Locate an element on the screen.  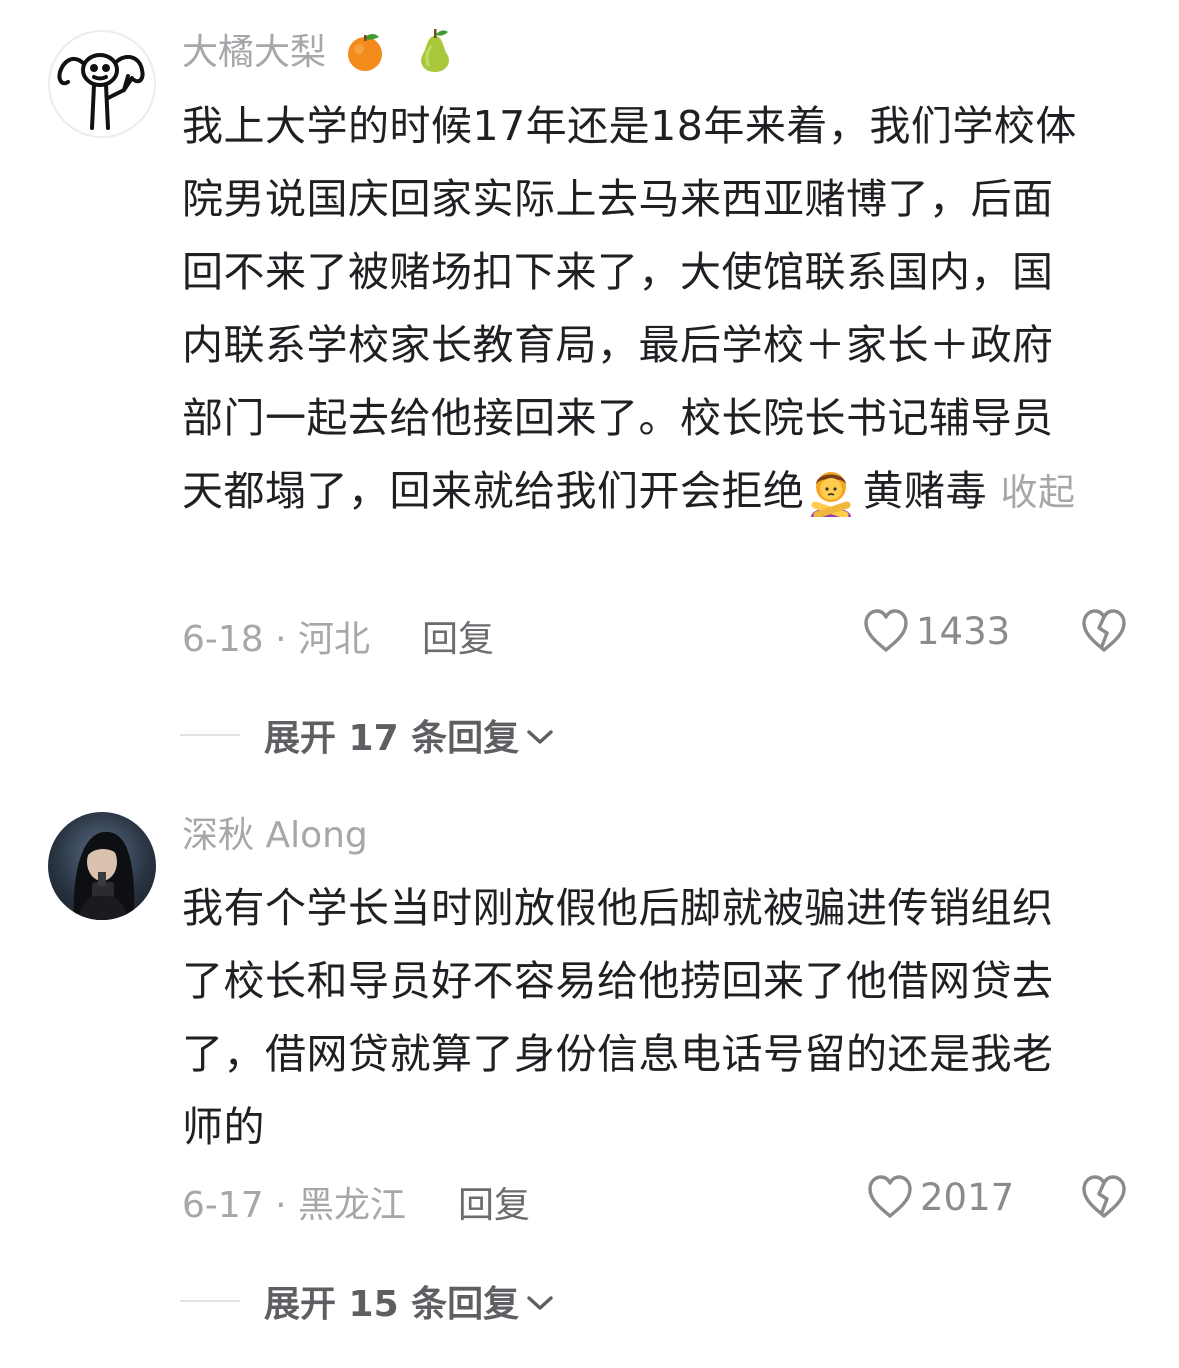
comment-meta: 6-17 · 黑龙江 回复 2017 is located at coordinates (657, 1201).